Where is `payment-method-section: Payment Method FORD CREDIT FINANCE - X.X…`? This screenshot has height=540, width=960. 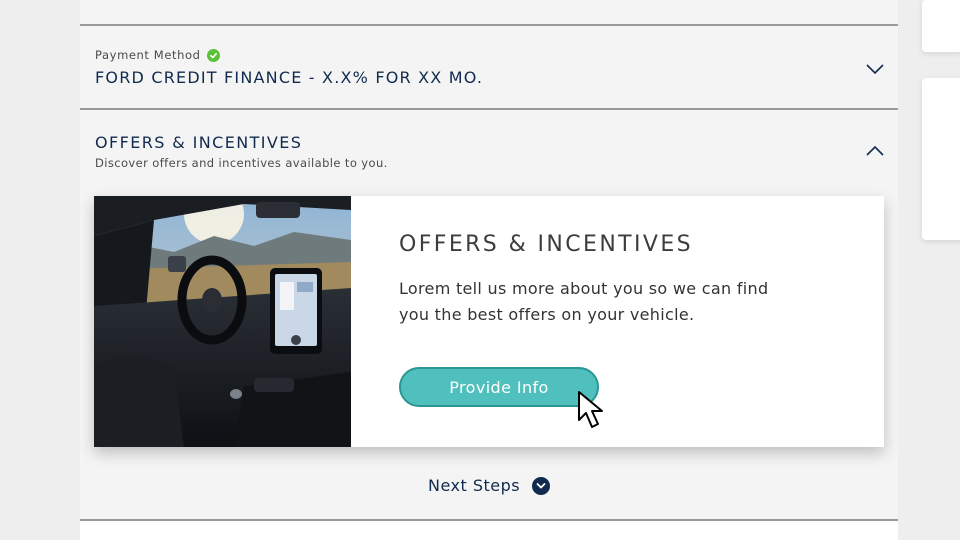
payment-method-section: Payment Method FORD CREDIT FINANCE - X.X… is located at coordinates (489, 69).